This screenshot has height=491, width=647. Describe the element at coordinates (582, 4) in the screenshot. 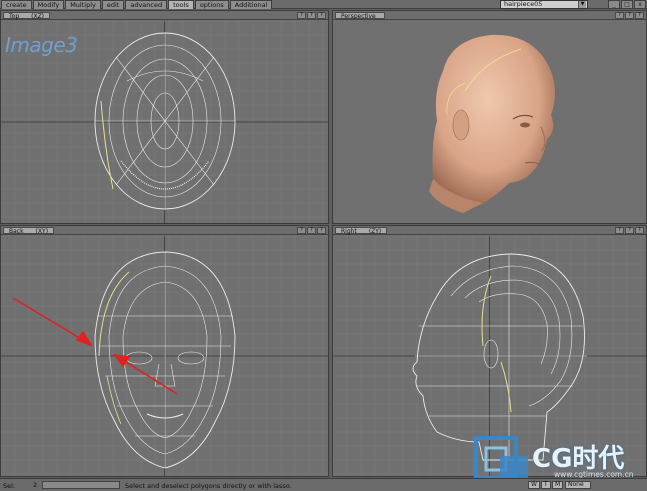

I see `chevron-down-icon: ▼` at that location.